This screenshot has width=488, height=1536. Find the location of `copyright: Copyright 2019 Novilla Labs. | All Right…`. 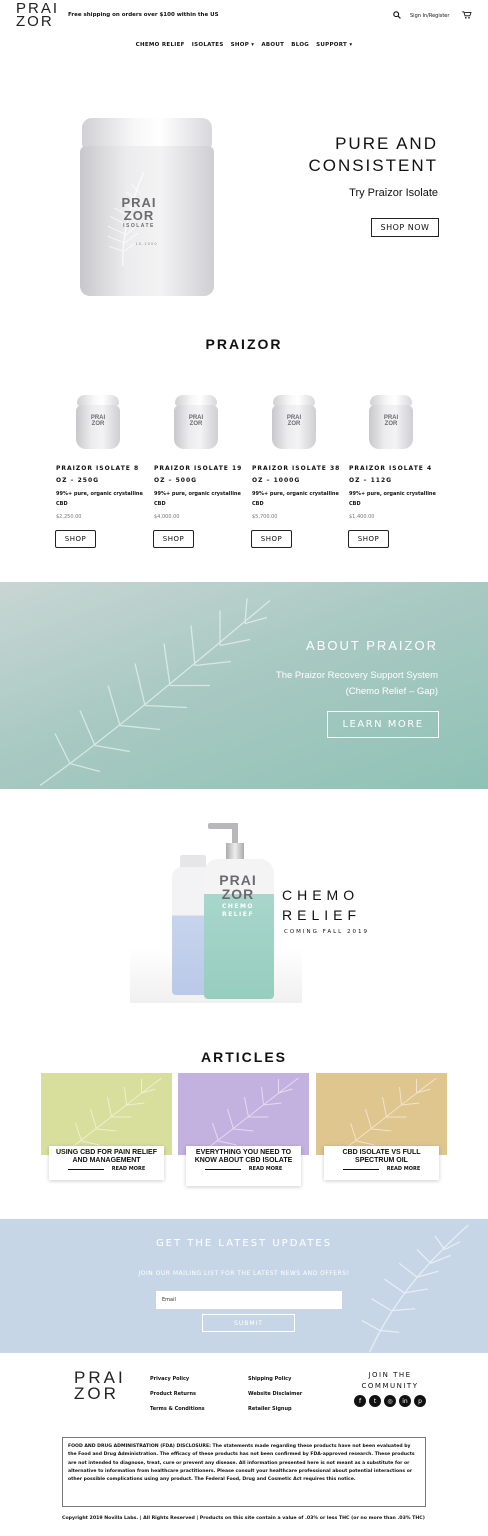

copyright: Copyright 2019 Novilla Labs. | All Right… is located at coordinates (243, 1518).